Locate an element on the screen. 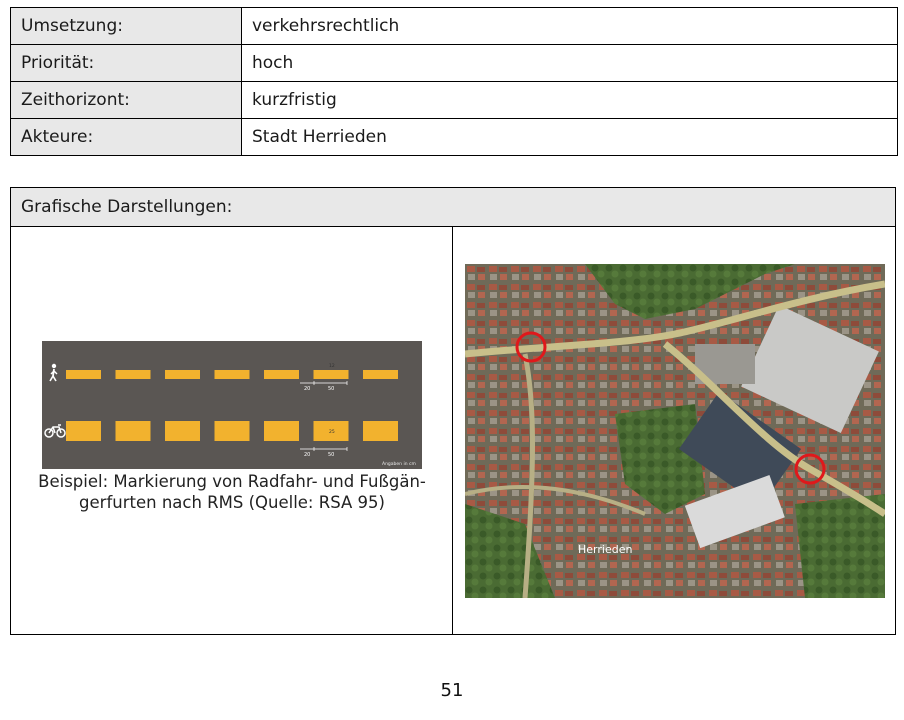 This screenshot has width=904, height=720. road-surface is located at coordinates (232, 405).